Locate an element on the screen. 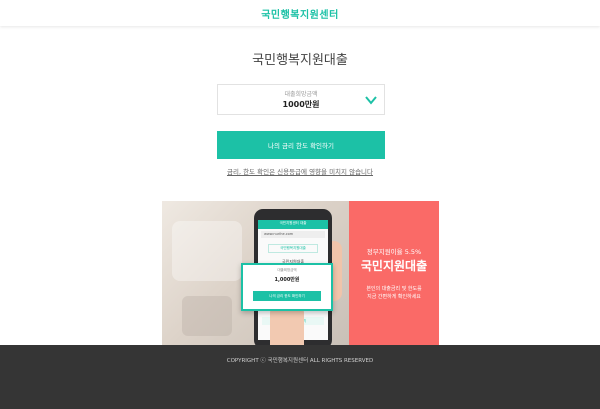 Image resolution: width=600 pixels, height=409 pixels. check-rate-limit-button: 나의 금리 한도 확인하기 is located at coordinates (301, 145).